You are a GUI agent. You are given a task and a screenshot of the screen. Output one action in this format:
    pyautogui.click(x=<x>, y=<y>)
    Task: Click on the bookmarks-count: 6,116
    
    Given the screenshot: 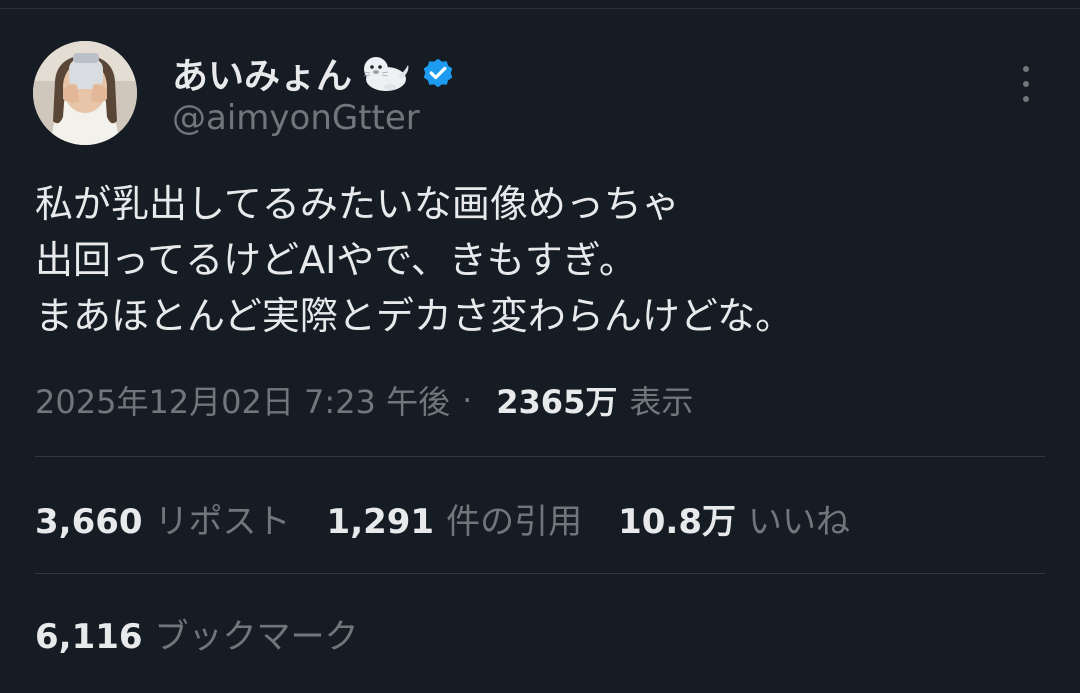 What is the action you would take?
    pyautogui.click(x=89, y=636)
    